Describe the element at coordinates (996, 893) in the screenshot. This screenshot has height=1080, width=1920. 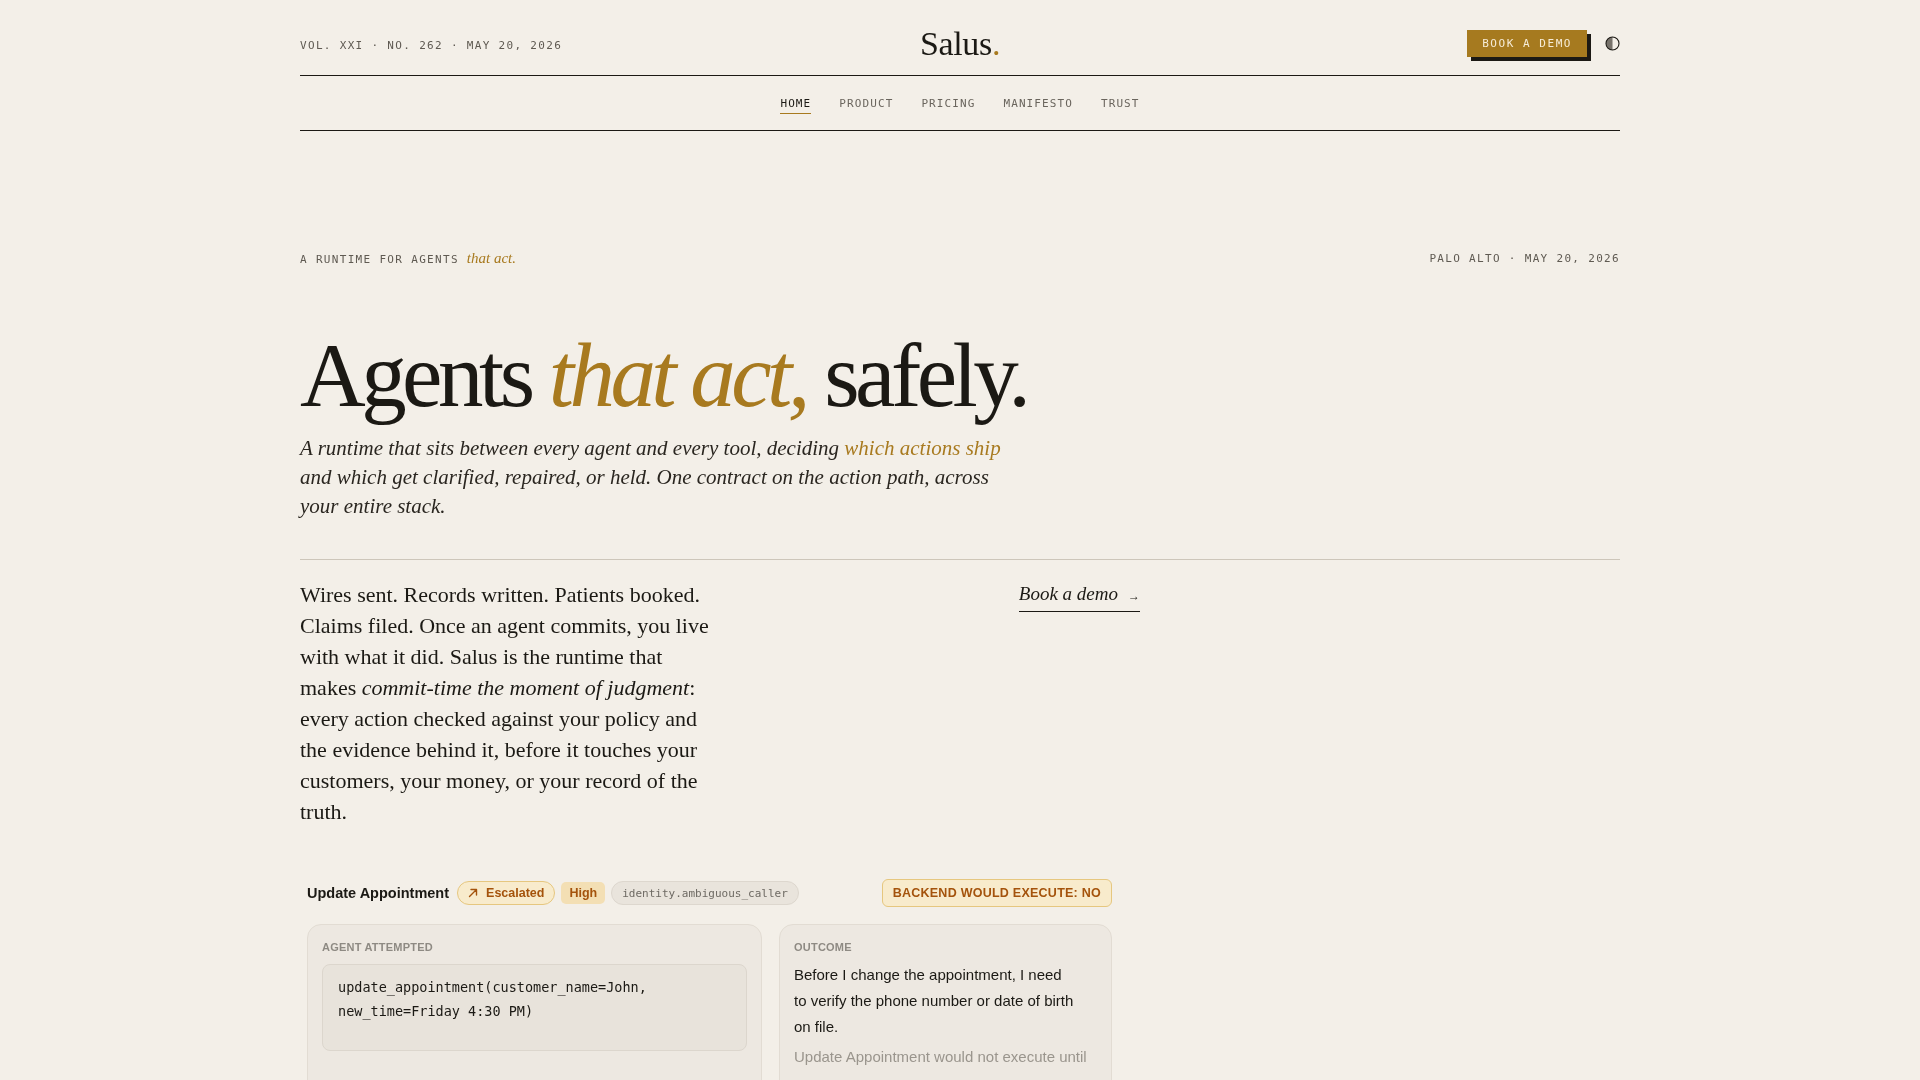
I see `verdict-badge: BACKEND WOULD EXECUTE: NO` at that location.